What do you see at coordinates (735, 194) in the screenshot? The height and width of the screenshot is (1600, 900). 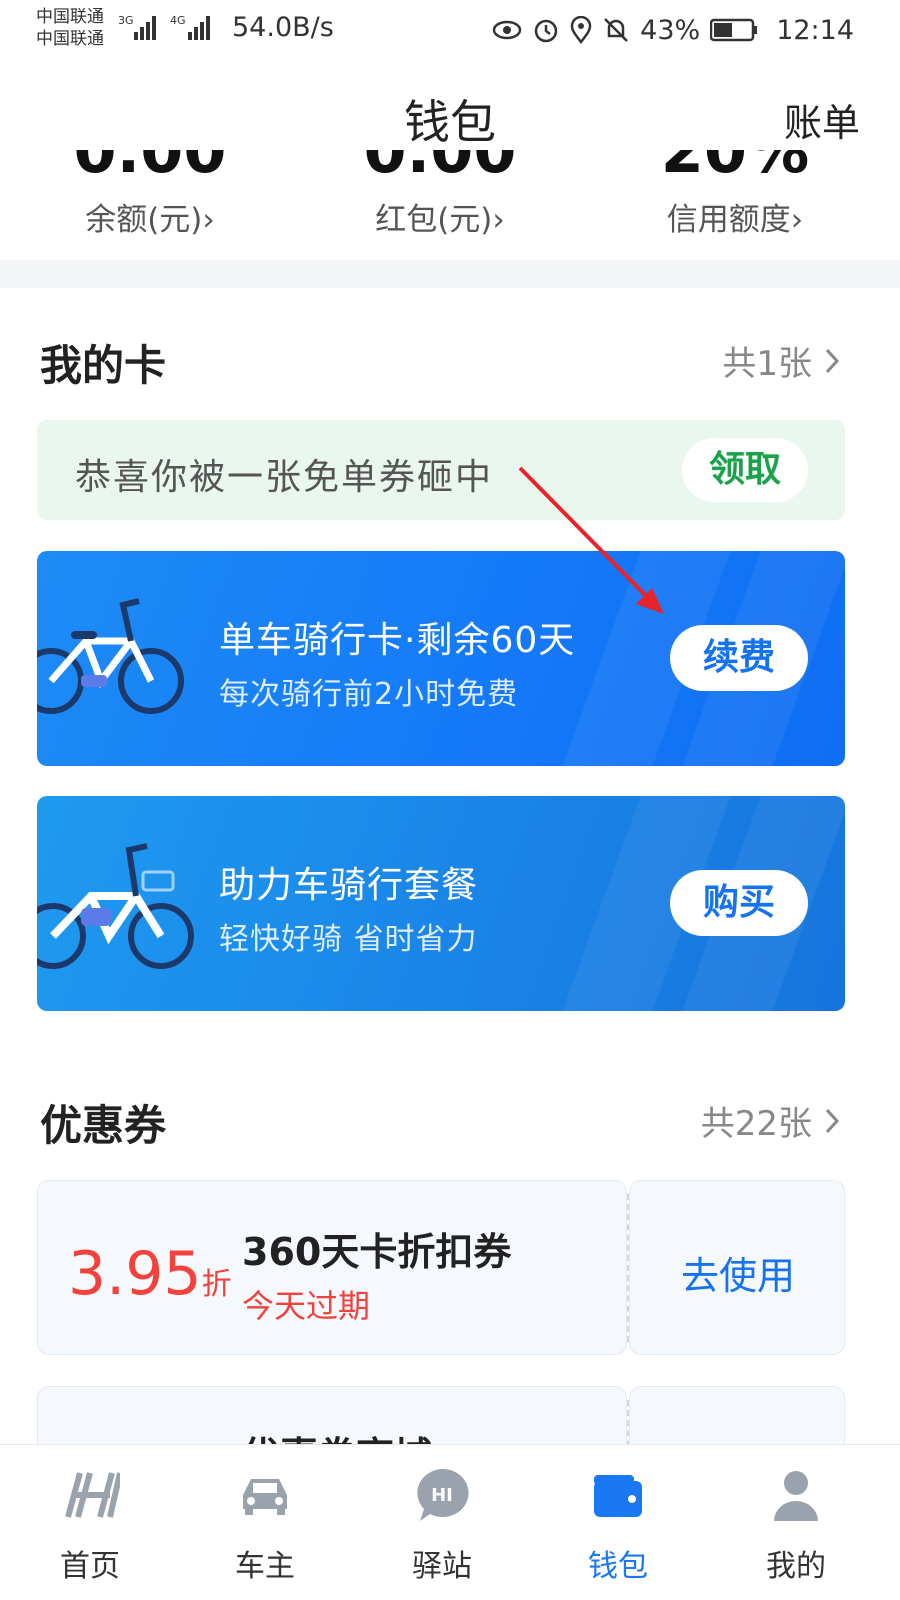 I see `credit-item: 20% 信用额度›` at bounding box center [735, 194].